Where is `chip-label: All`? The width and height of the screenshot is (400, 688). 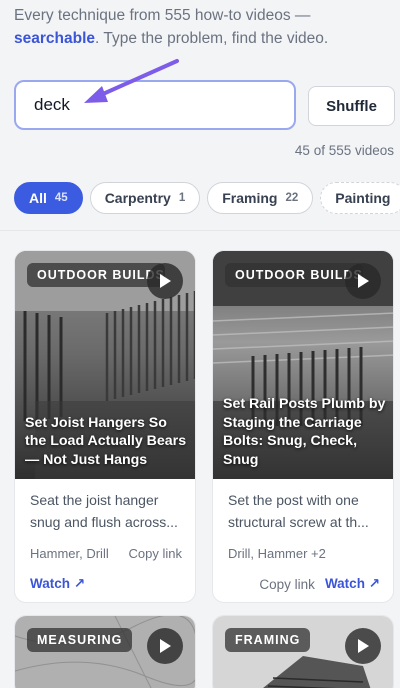 chip-label: All is located at coordinates (38, 198).